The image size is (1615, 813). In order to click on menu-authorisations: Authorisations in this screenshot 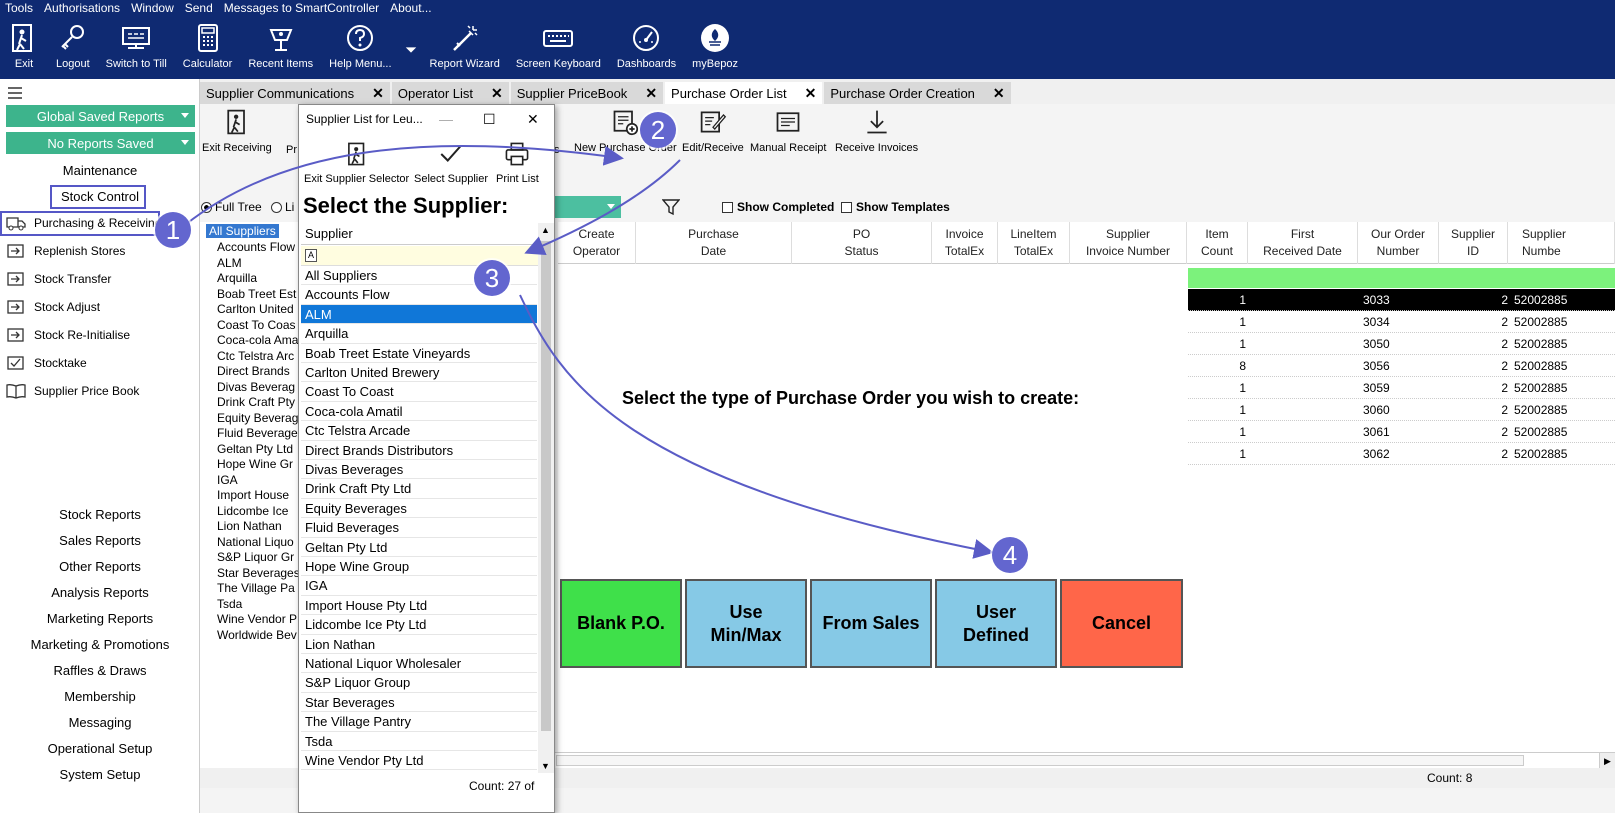, I will do `click(82, 9)`.